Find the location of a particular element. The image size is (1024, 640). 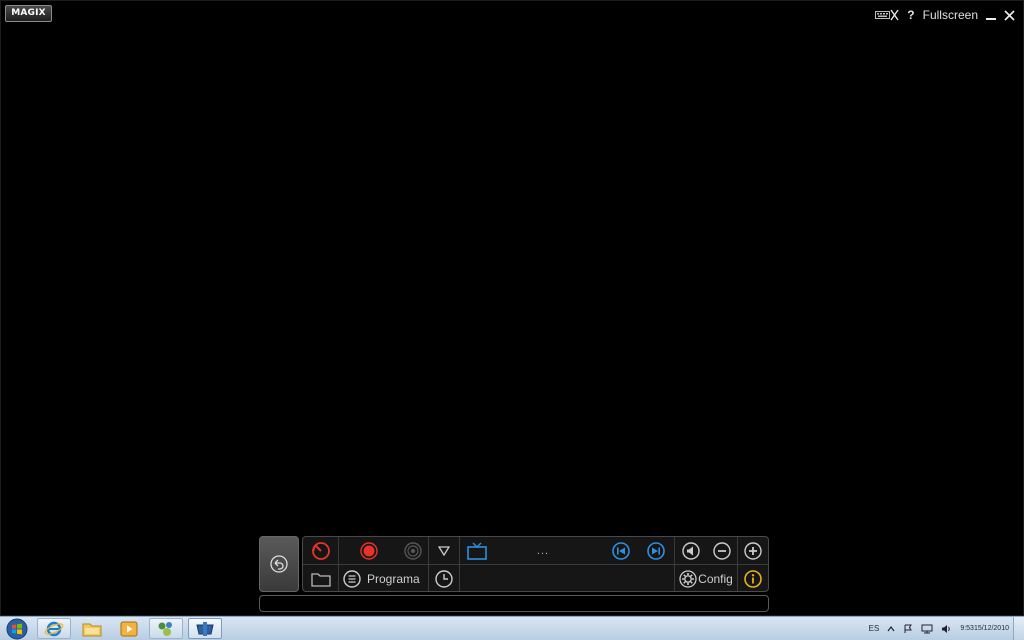

tv-icon is located at coordinates (477, 551).